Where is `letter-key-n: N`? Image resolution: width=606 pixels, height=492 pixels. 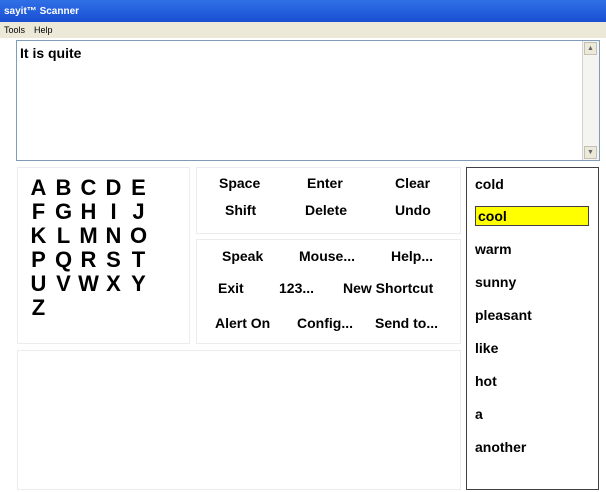
letter-key-n: N is located at coordinates (113, 235).